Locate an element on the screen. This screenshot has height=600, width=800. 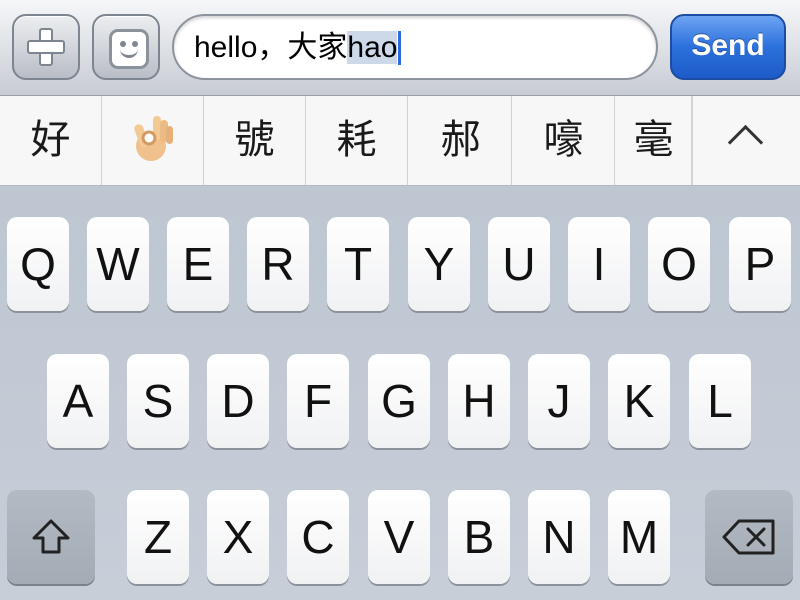
key-s: S is located at coordinates (158, 401).